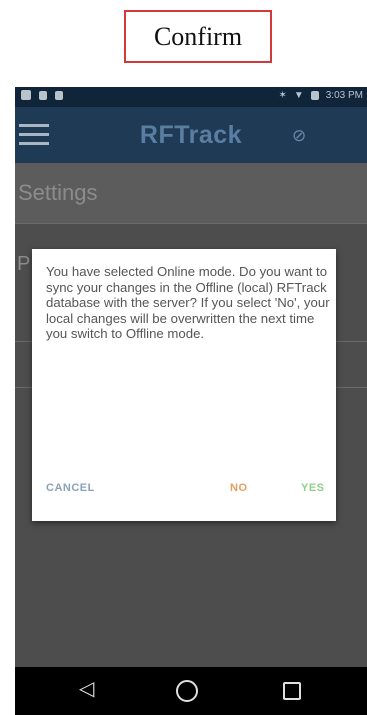 The height and width of the screenshot is (715, 367). Describe the element at coordinates (313, 488) in the screenshot. I see `yes-button: YES` at that location.